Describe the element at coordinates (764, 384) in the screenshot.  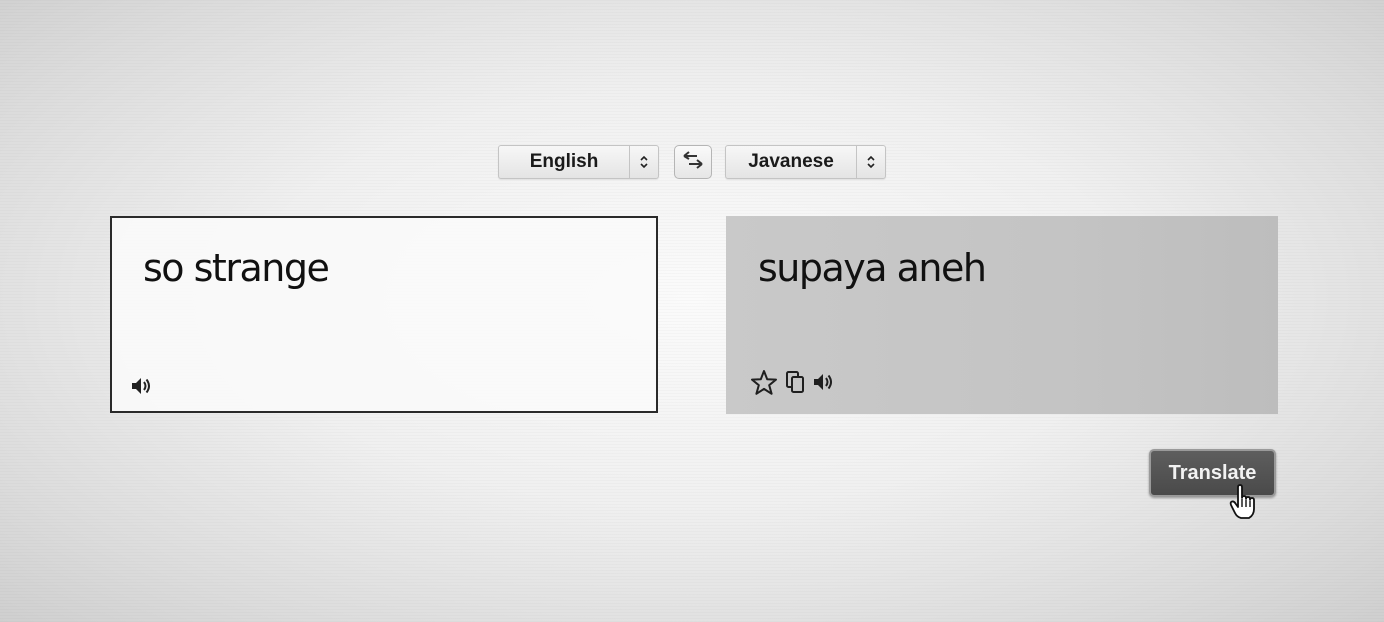
I see `star-icon` at that location.